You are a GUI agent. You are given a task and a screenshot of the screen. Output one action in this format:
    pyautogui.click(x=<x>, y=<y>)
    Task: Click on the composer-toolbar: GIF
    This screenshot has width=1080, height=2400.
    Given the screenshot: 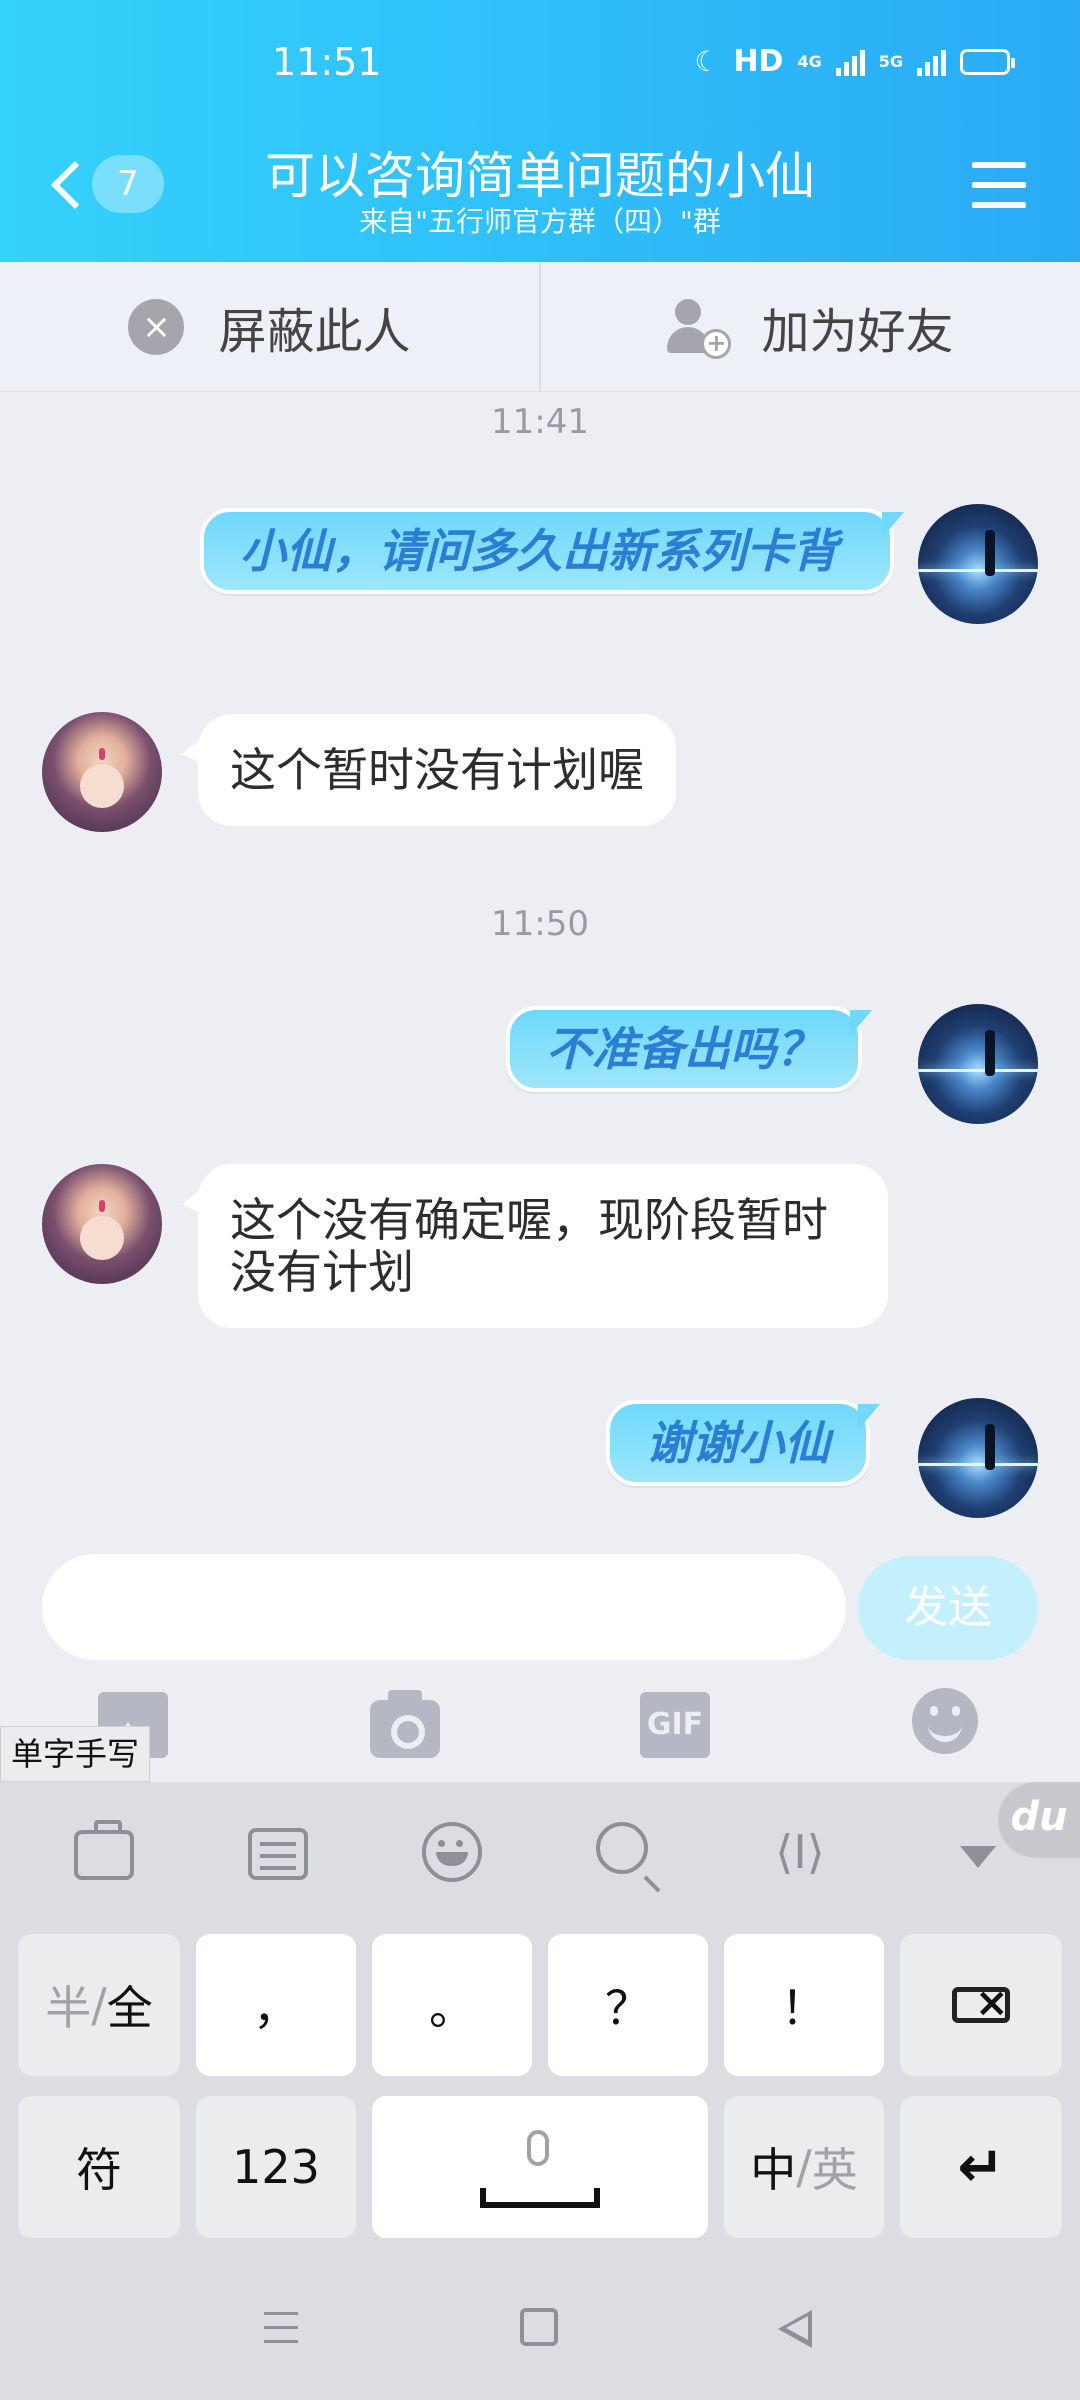 What is the action you would take?
    pyautogui.click(x=540, y=1730)
    